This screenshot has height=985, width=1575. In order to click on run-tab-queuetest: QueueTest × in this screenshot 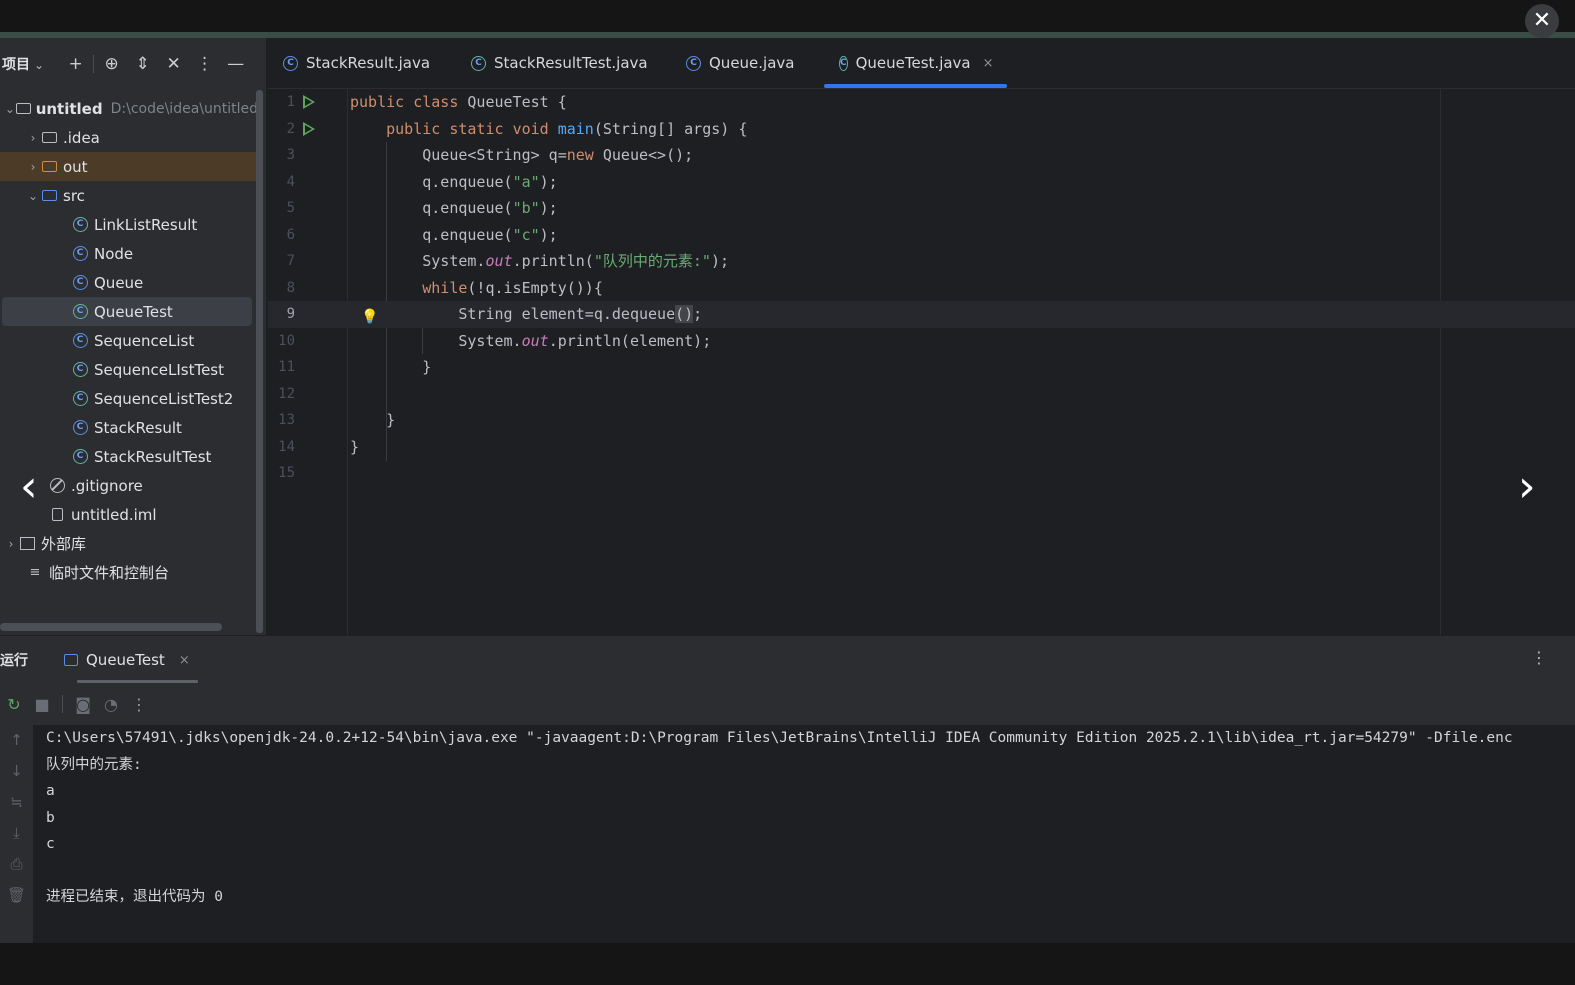, I will do `click(127, 660)`.